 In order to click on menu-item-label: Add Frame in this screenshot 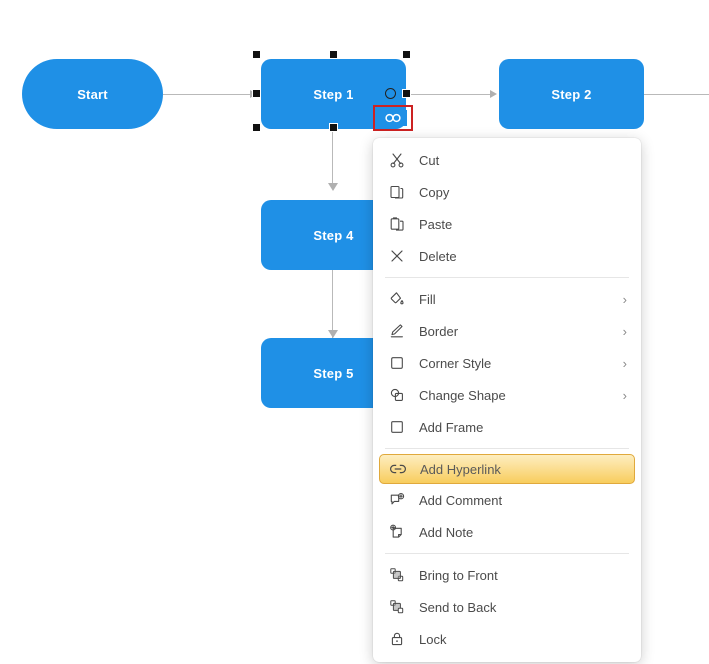, I will do `click(451, 427)`.